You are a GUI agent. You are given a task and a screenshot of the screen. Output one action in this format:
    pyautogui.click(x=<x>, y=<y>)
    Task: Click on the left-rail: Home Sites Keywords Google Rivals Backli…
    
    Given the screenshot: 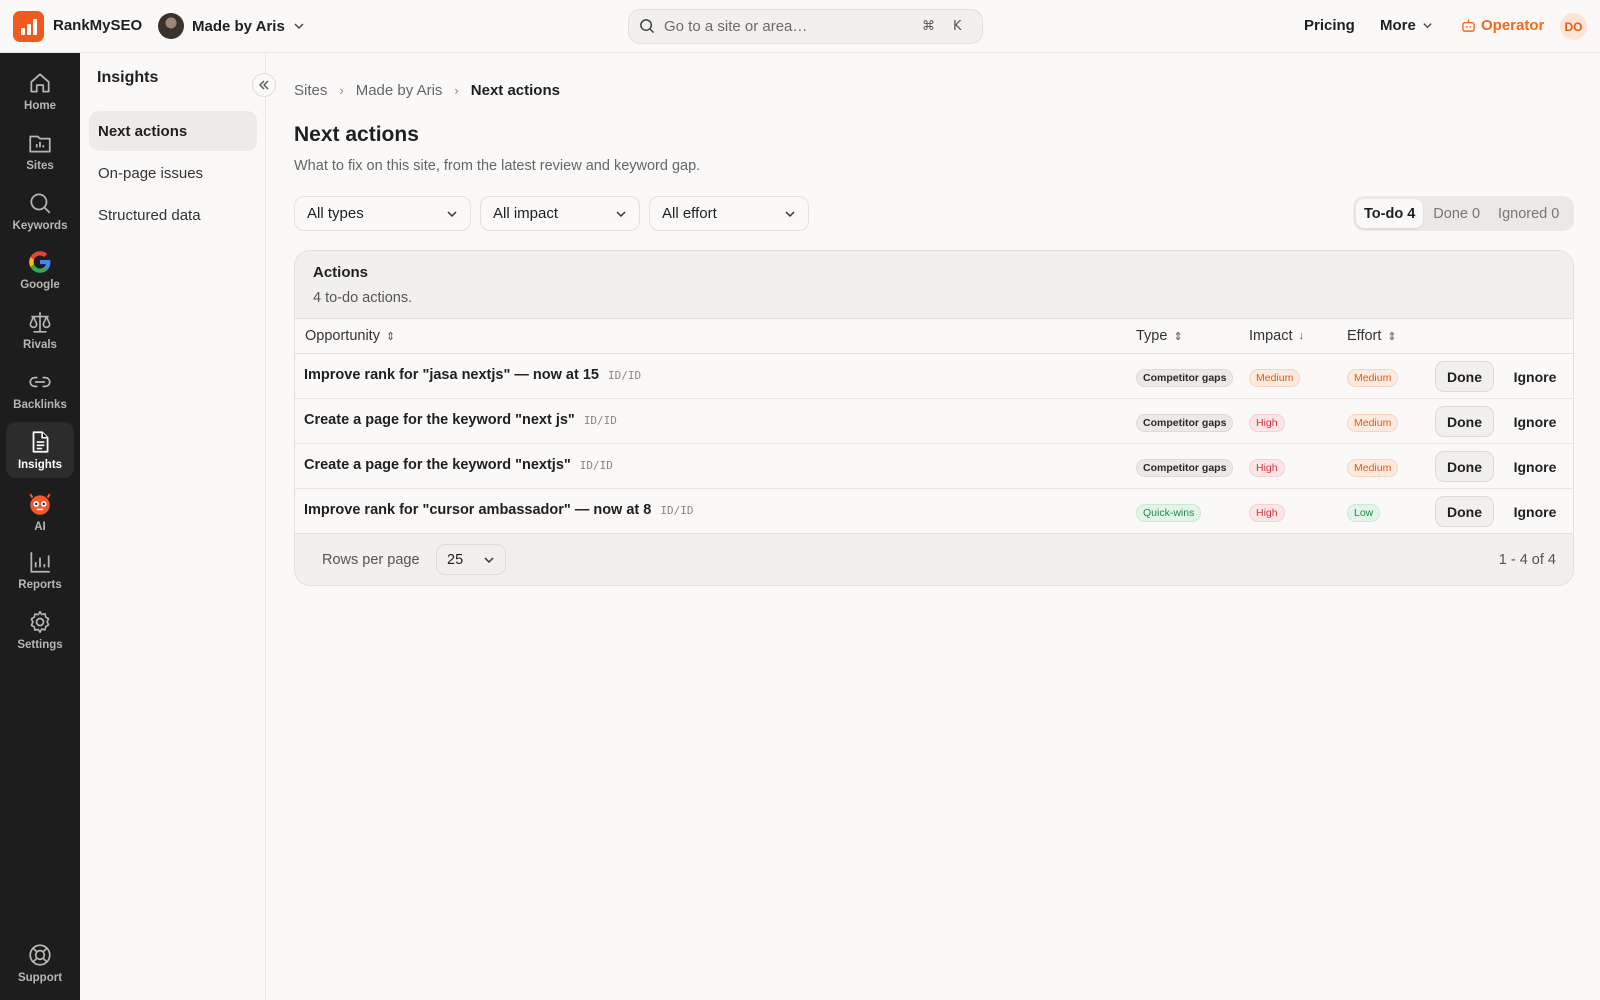 What is the action you would take?
    pyautogui.click(x=40, y=526)
    